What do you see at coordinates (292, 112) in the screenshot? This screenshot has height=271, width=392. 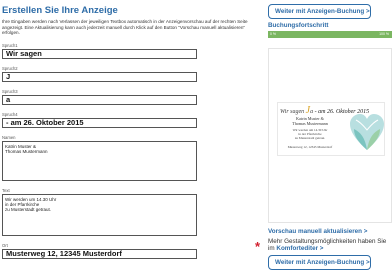 I see `preview-spruch1: Wir sagen` at bounding box center [292, 112].